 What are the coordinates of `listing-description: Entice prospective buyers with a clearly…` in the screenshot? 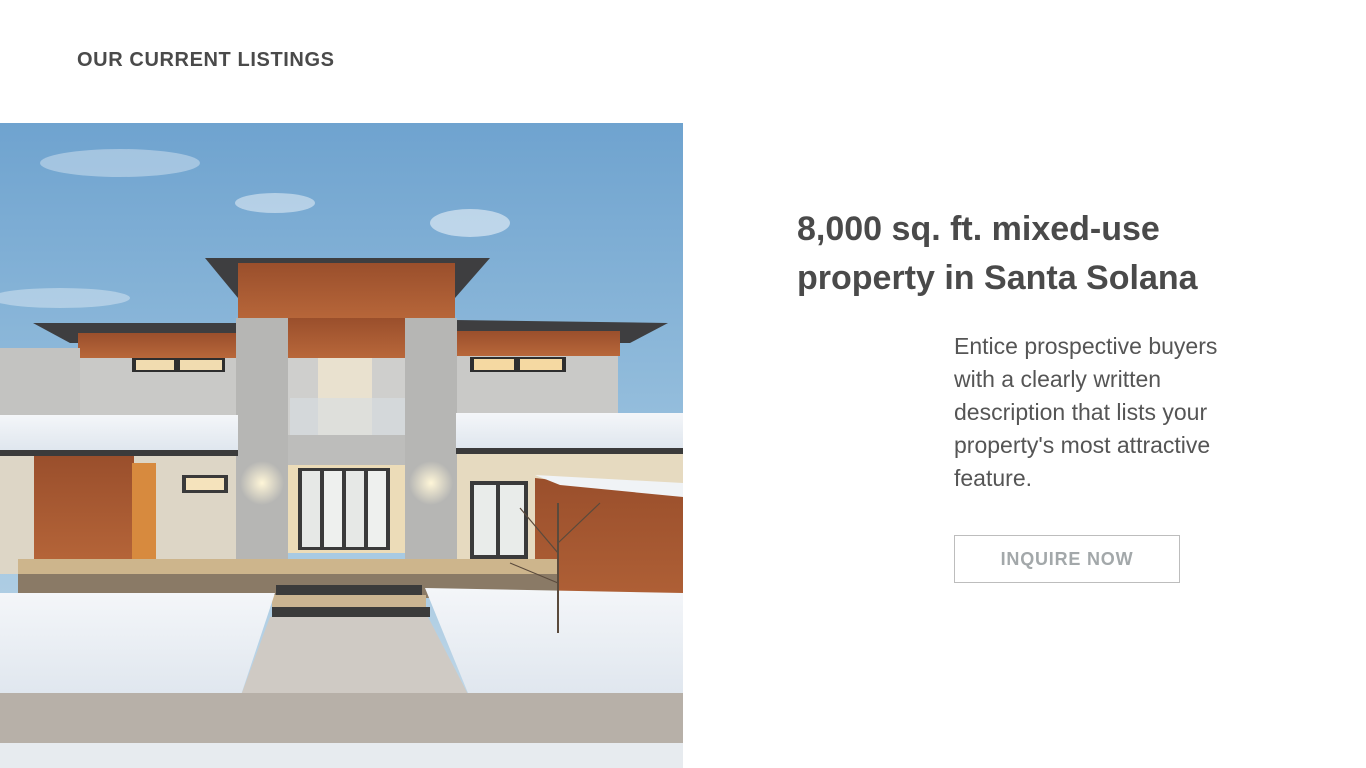 It's located at (1086, 412).